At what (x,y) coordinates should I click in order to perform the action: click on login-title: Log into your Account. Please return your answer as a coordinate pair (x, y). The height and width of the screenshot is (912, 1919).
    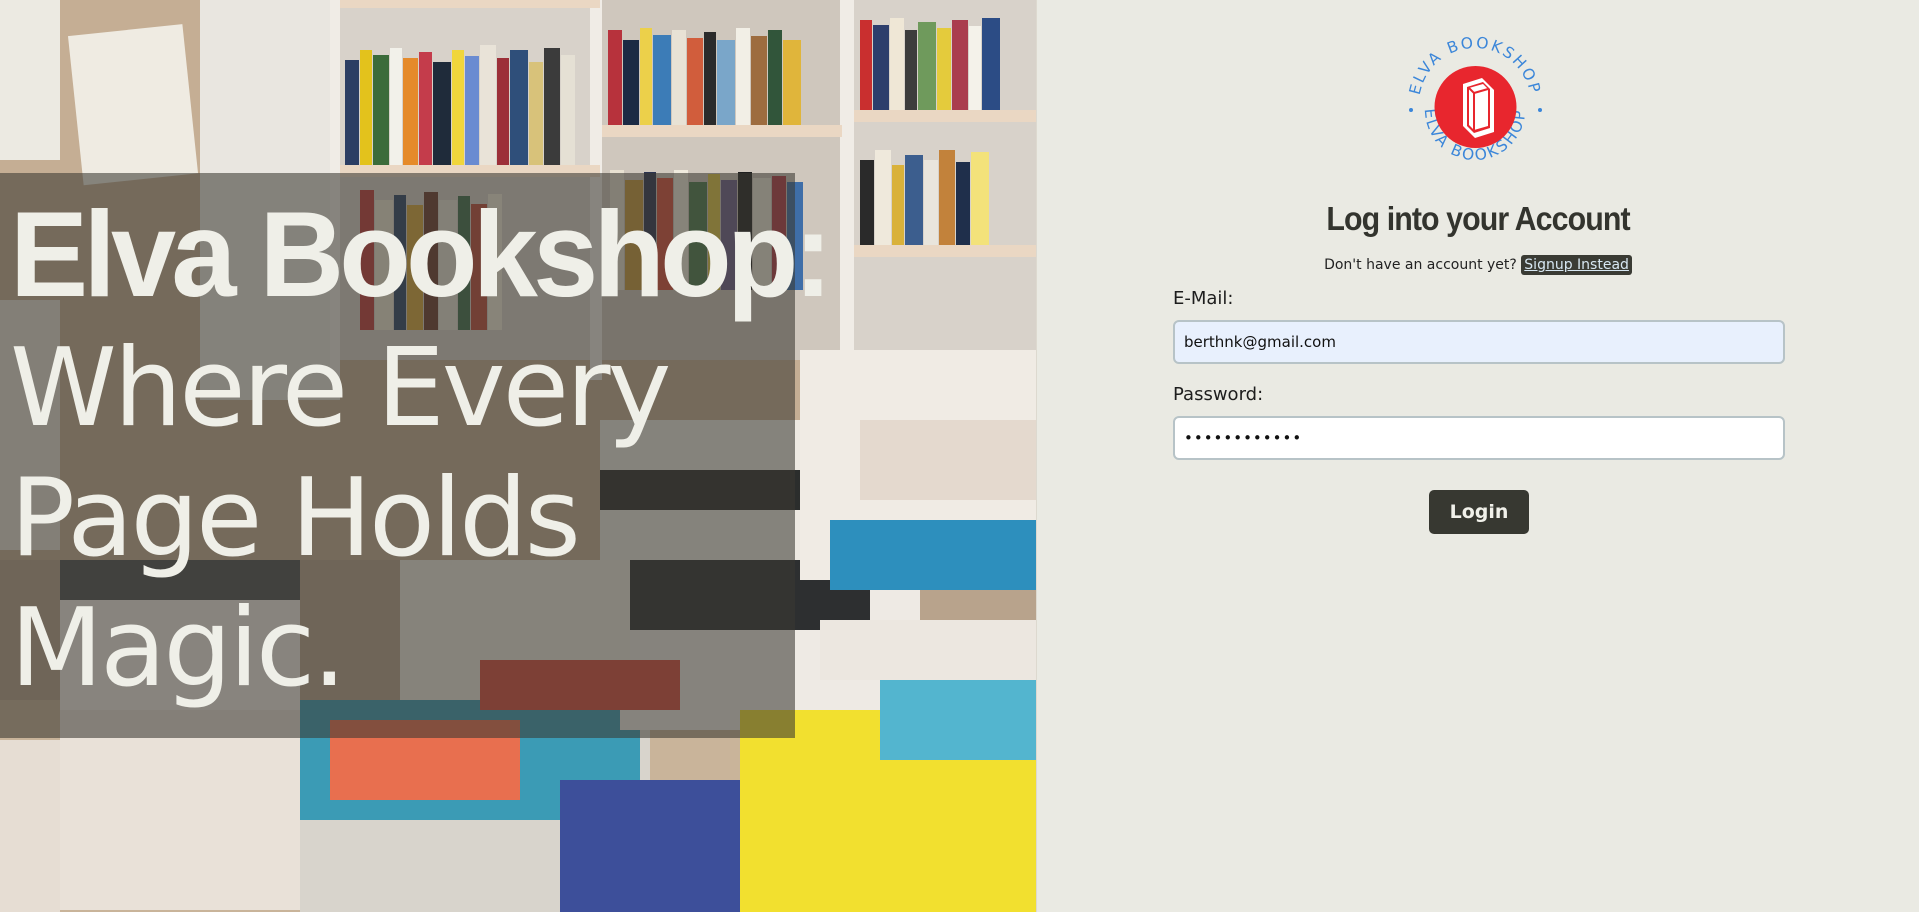
    Looking at the image, I should click on (1478, 218).